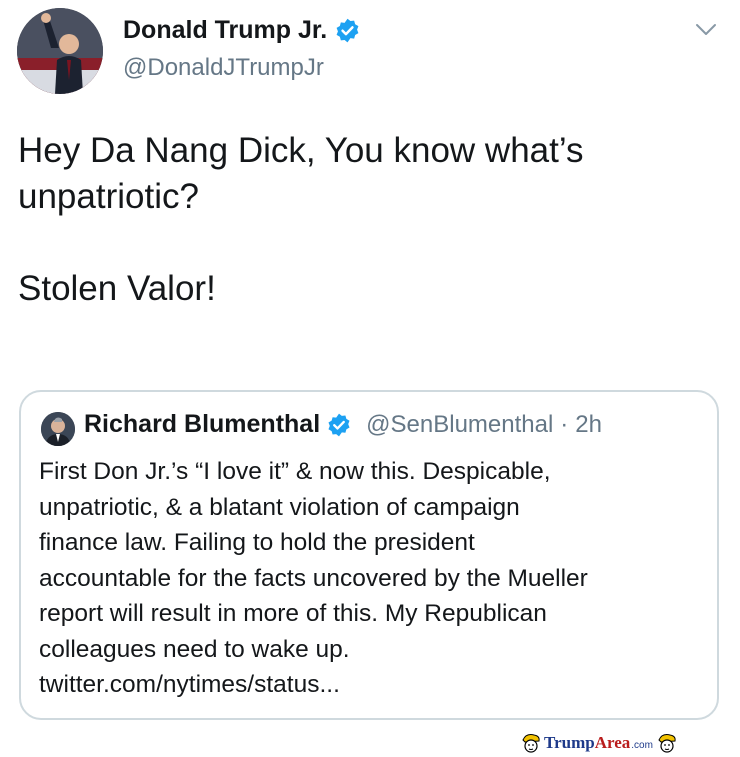 Image resolution: width=740 pixels, height=757 pixels. I want to click on quoted-header: Richard Blumenthal @SenBlumenthal · 2h, so click(343, 424).